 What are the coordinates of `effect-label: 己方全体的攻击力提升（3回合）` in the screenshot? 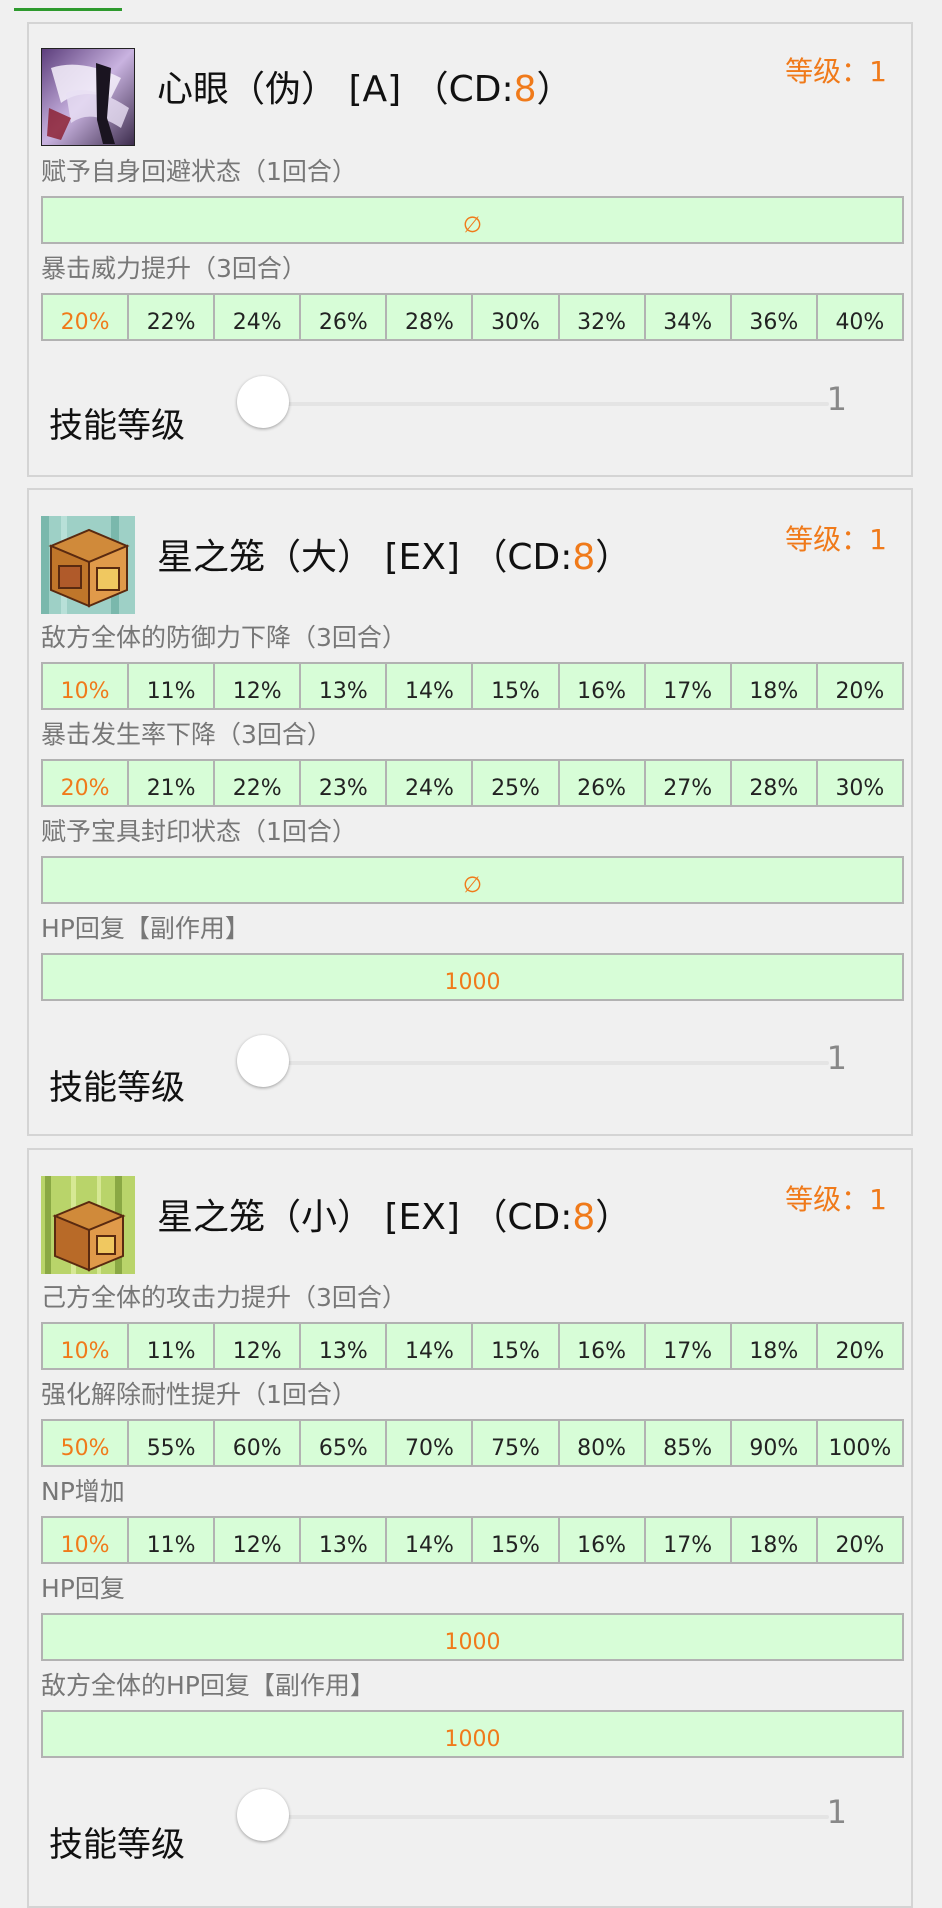 It's located at (224, 1297).